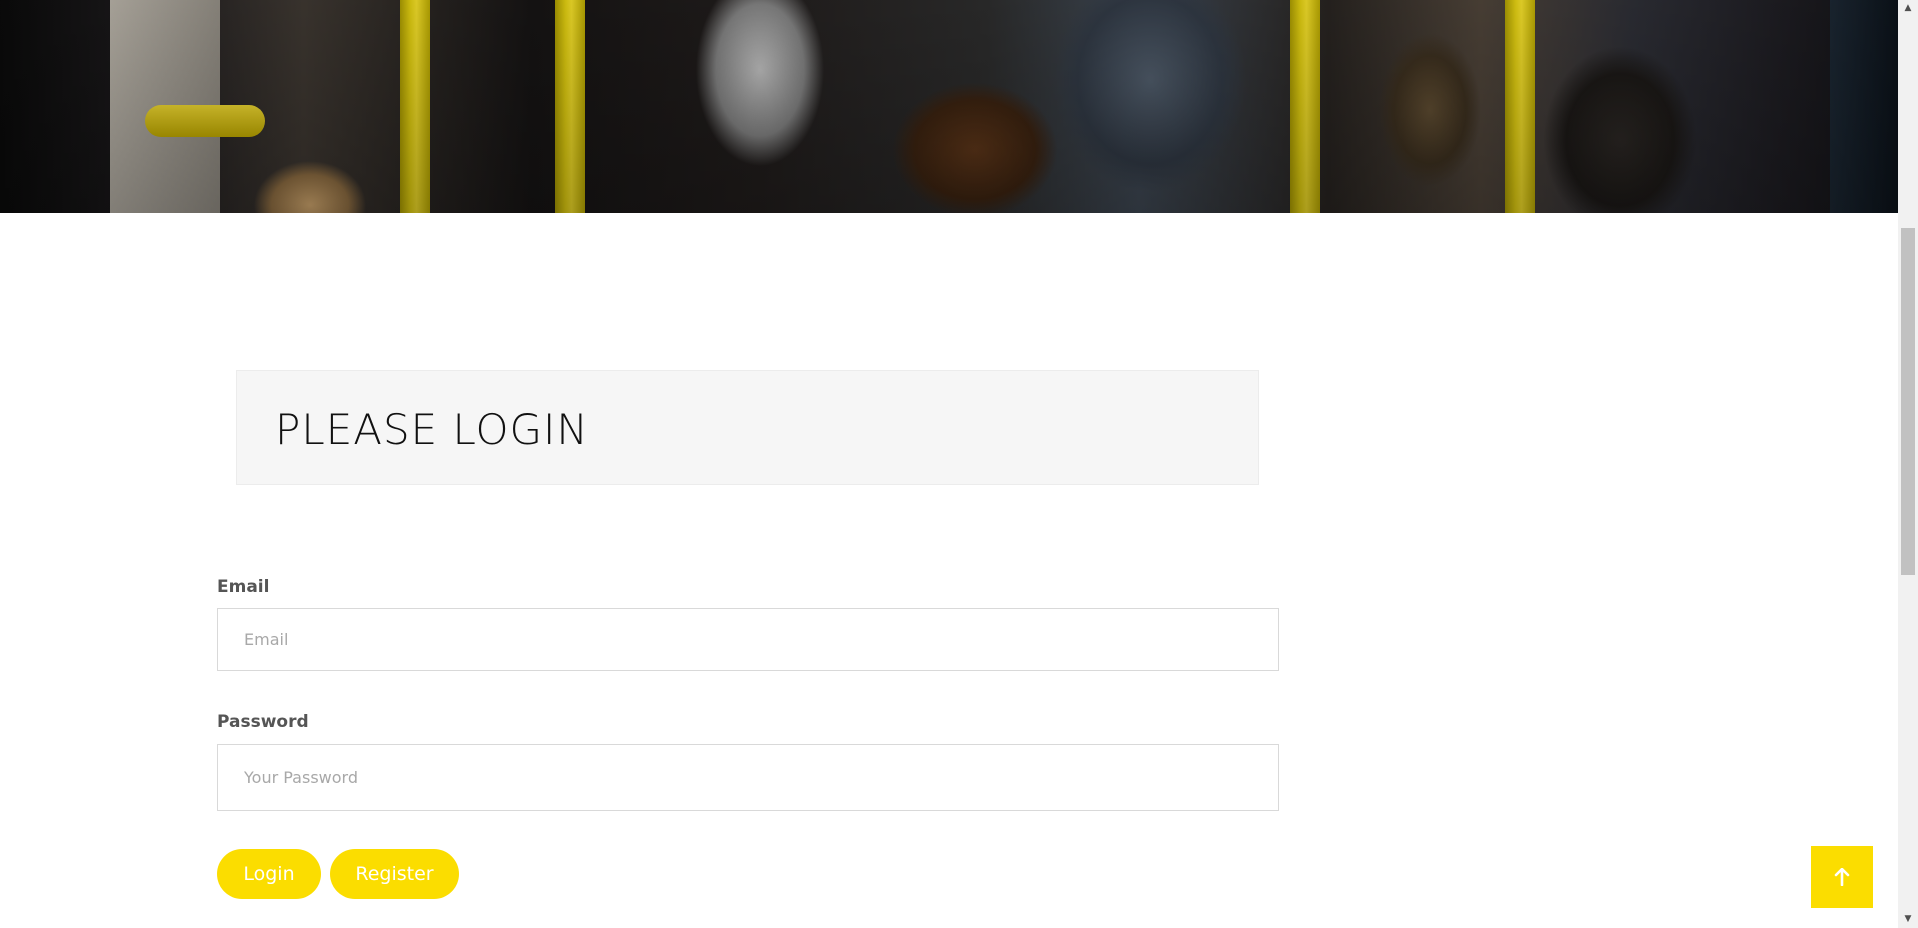 This screenshot has width=1918, height=928. I want to click on scrollbar-thumb, so click(1908, 401).